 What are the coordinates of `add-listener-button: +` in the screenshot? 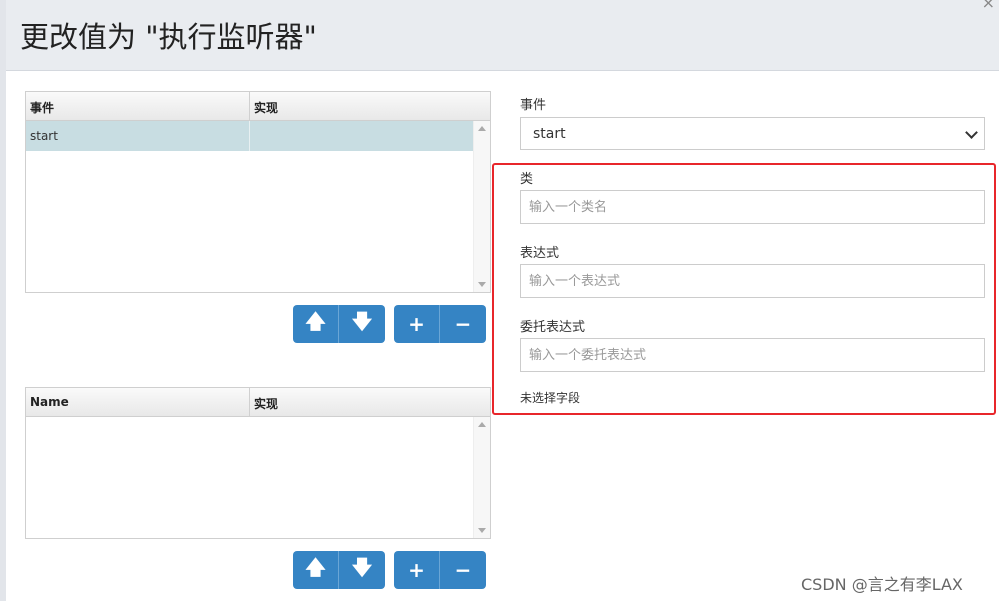 It's located at (417, 324).